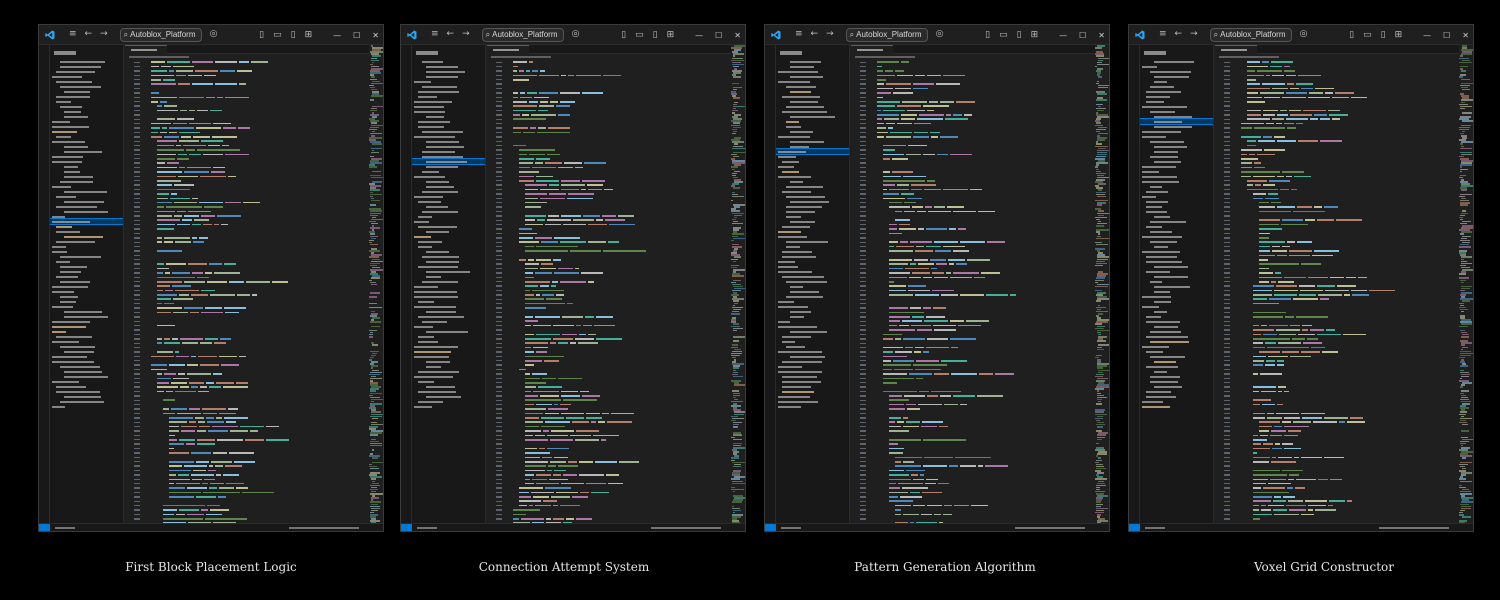  Describe the element at coordinates (1177, 284) in the screenshot. I see `explorer-sidebar` at that location.